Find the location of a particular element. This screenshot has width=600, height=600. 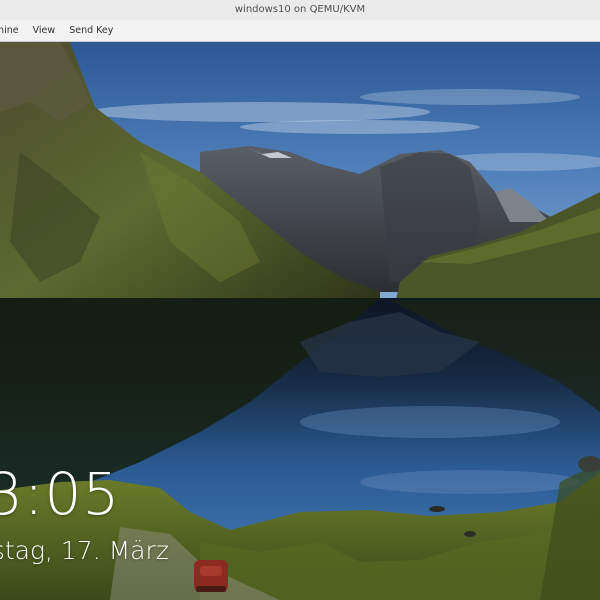

menubar: achine View Send Key is located at coordinates (300, 31).